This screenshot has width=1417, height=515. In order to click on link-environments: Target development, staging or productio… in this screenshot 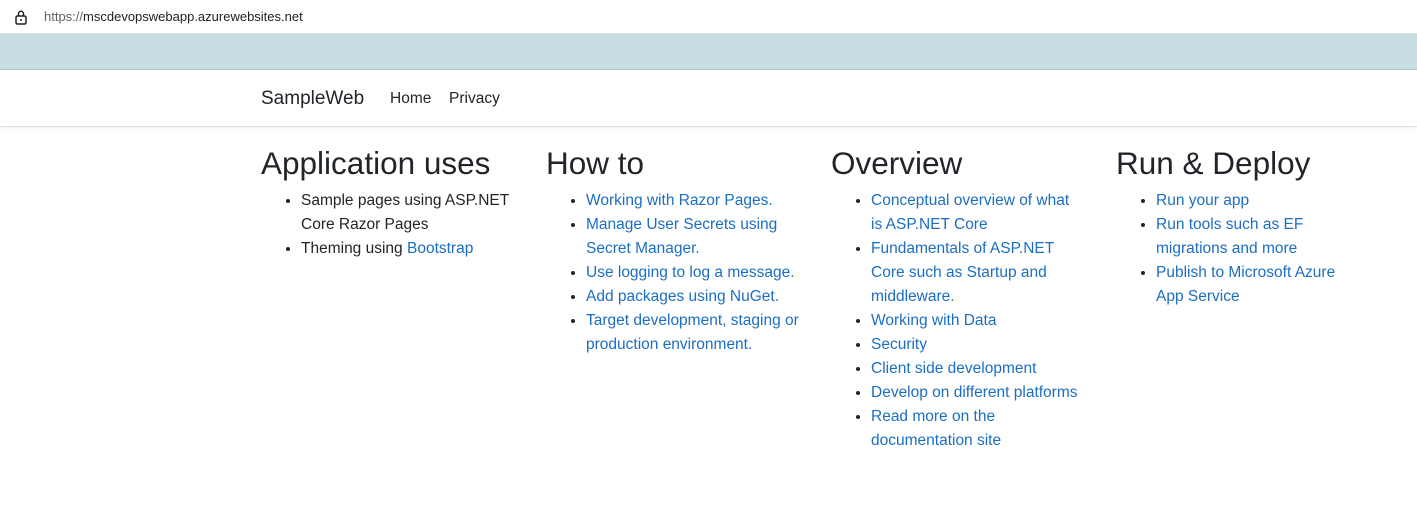, I will do `click(692, 332)`.